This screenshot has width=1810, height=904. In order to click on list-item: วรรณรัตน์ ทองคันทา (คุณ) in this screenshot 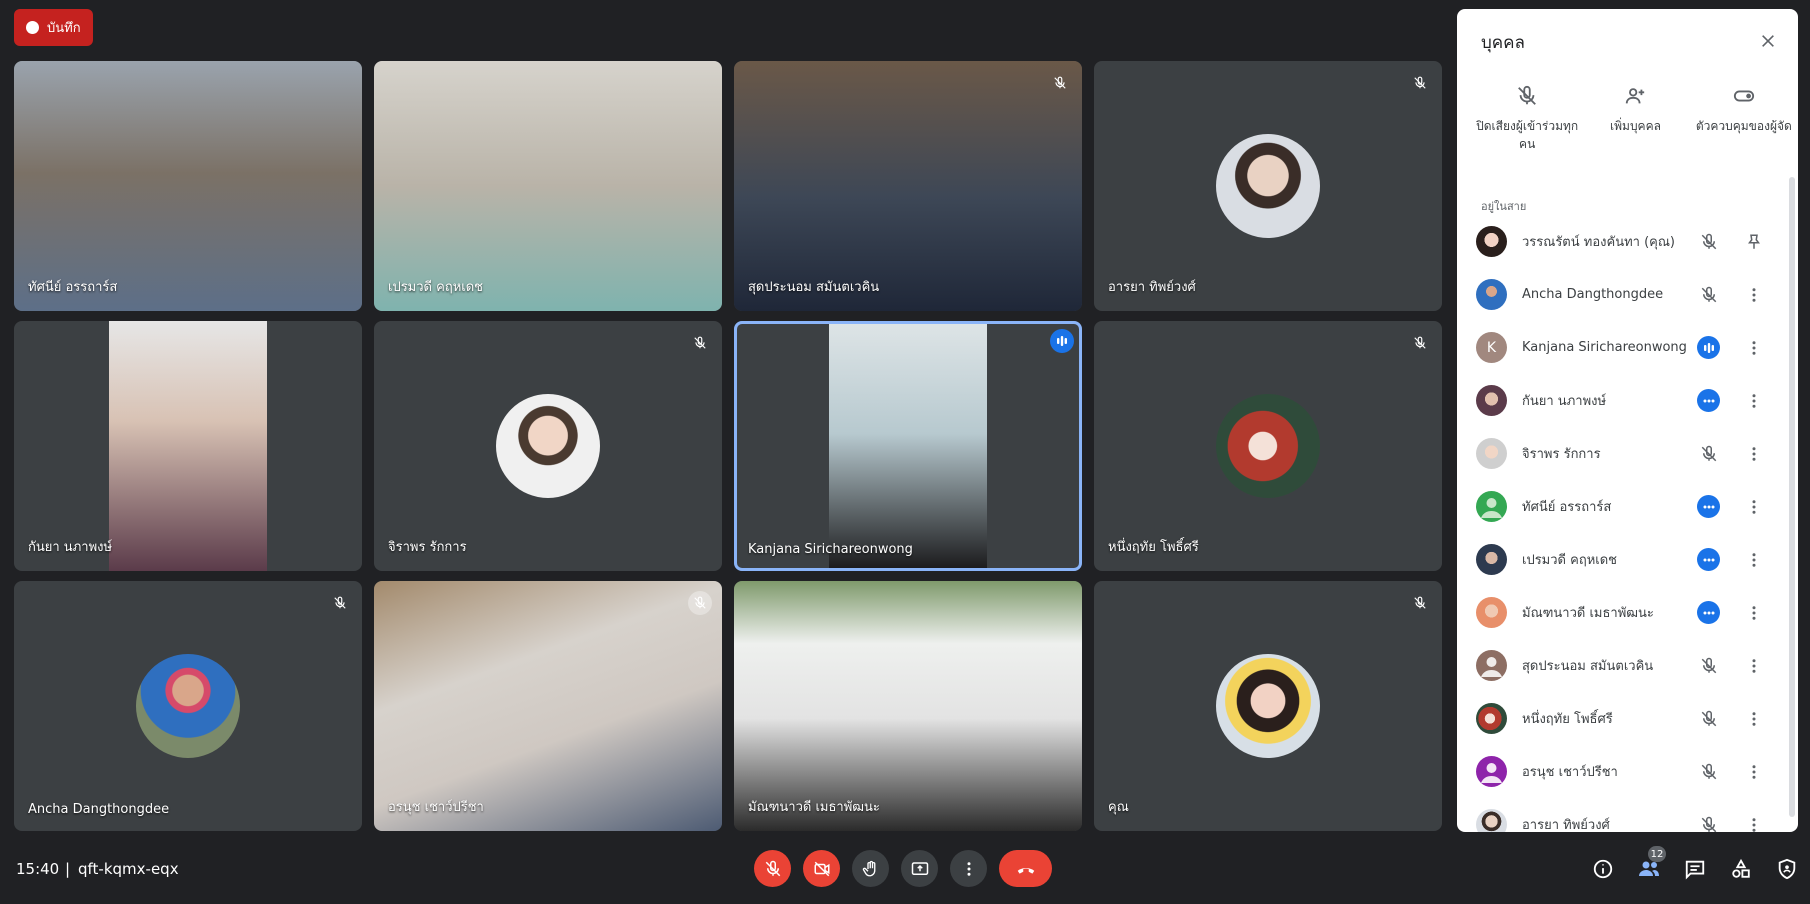, I will do `click(1627, 241)`.